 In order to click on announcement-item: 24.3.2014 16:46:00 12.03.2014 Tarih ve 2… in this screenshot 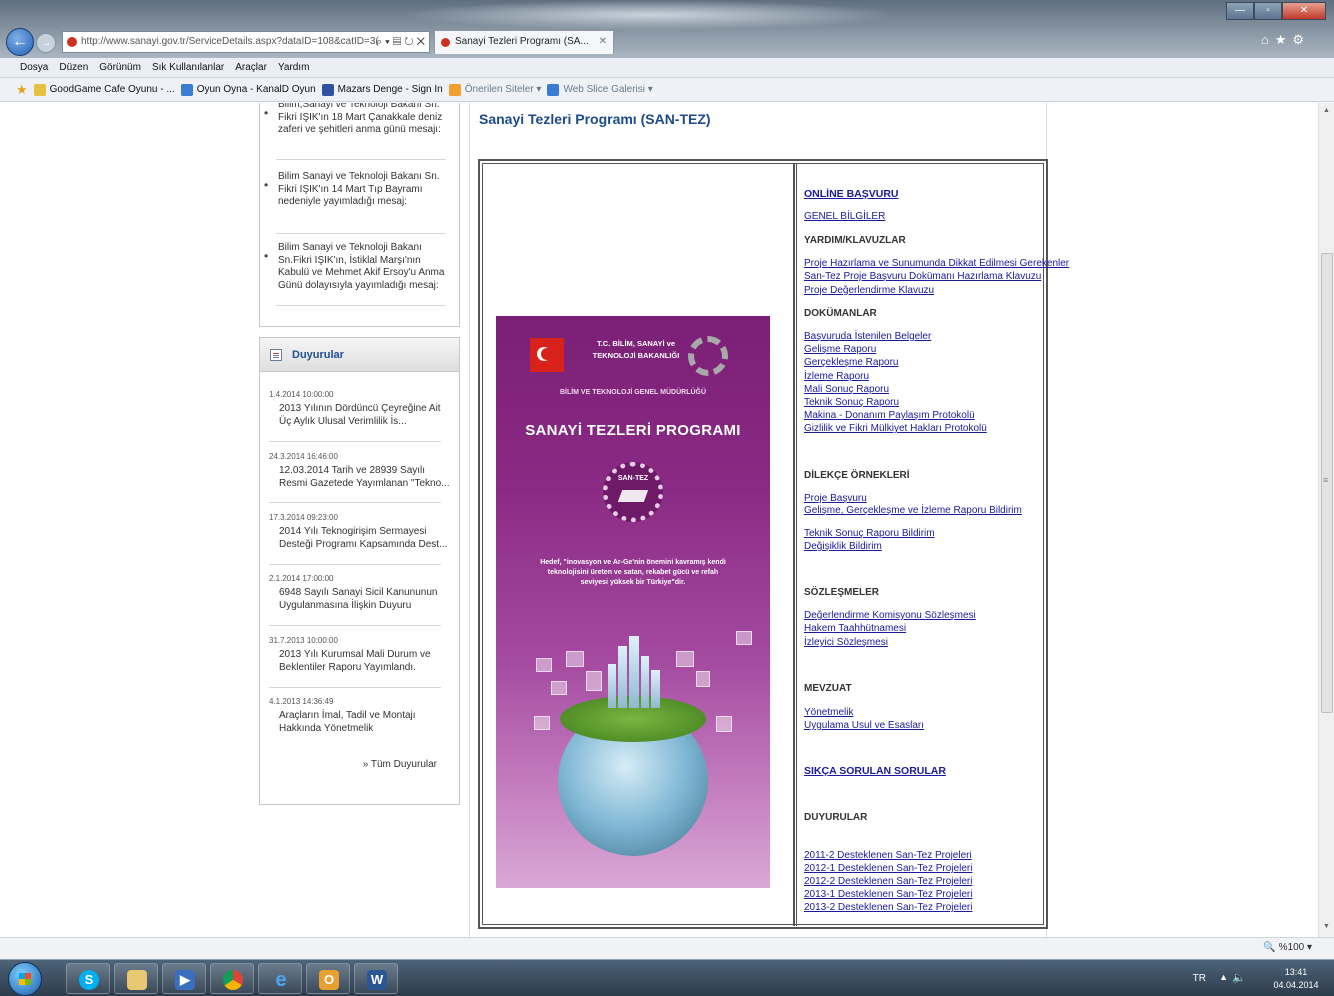, I will do `click(360, 471)`.